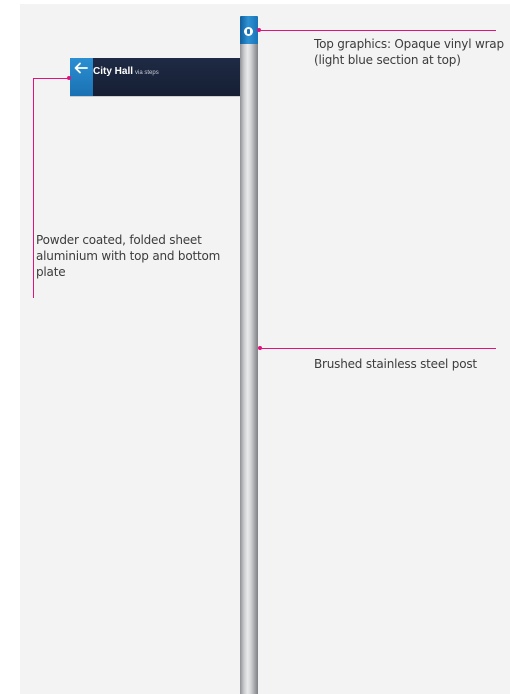 Image resolution: width=510 pixels, height=694 pixels. Describe the element at coordinates (81, 68) in the screenshot. I see `arrow-left-icon` at that location.